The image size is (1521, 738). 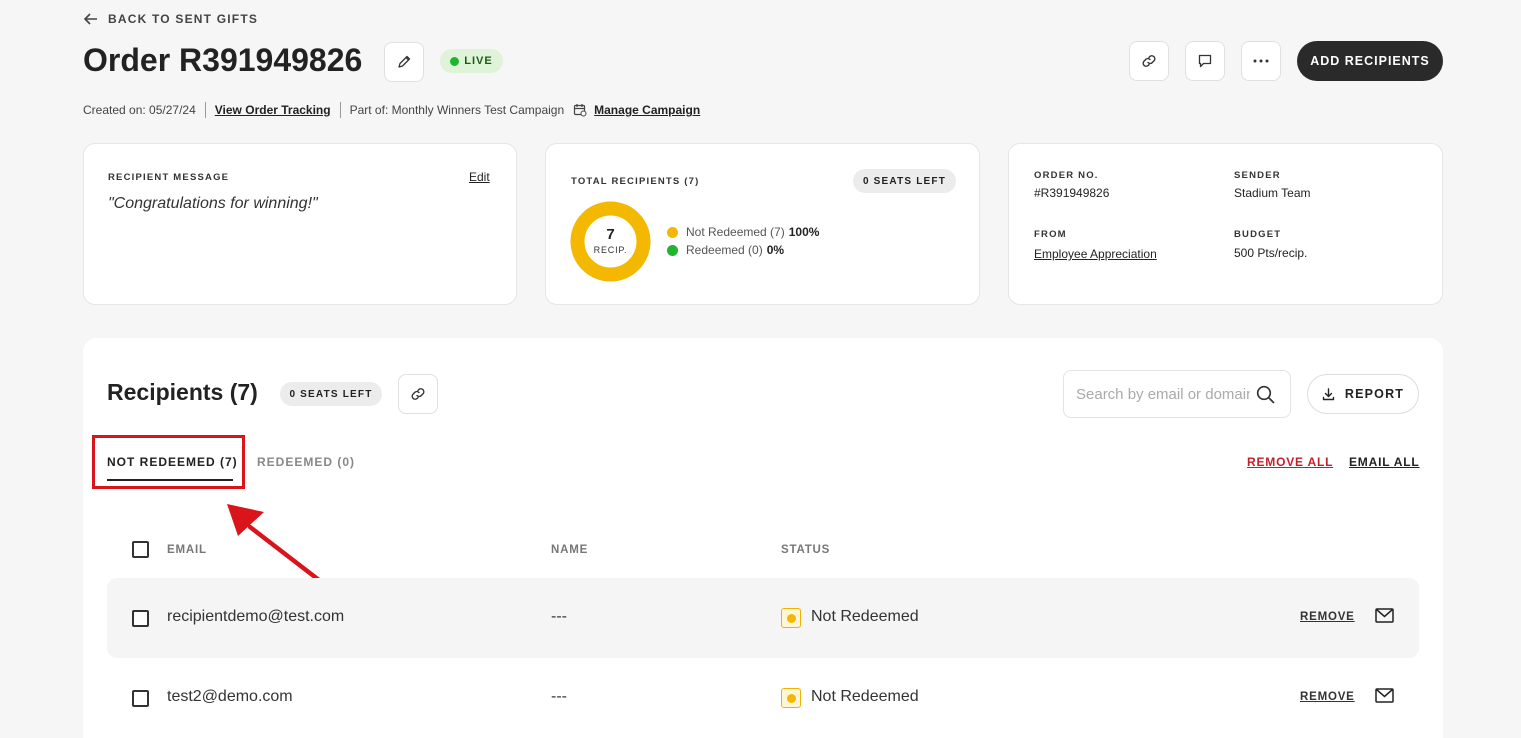 I want to click on live-dot-icon, so click(x=455, y=61).